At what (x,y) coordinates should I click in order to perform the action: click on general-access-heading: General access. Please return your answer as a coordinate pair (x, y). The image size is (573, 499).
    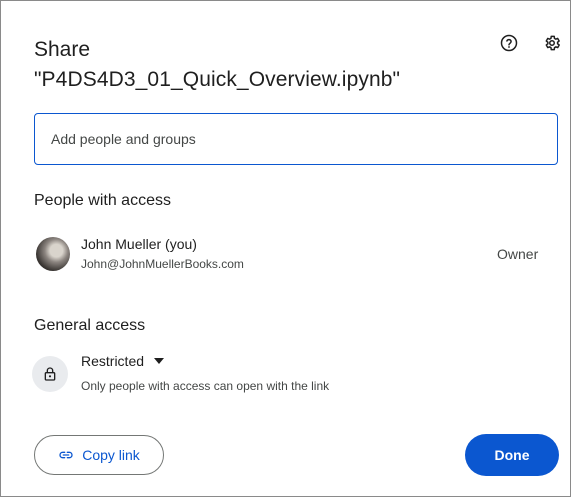
    Looking at the image, I should click on (90, 325).